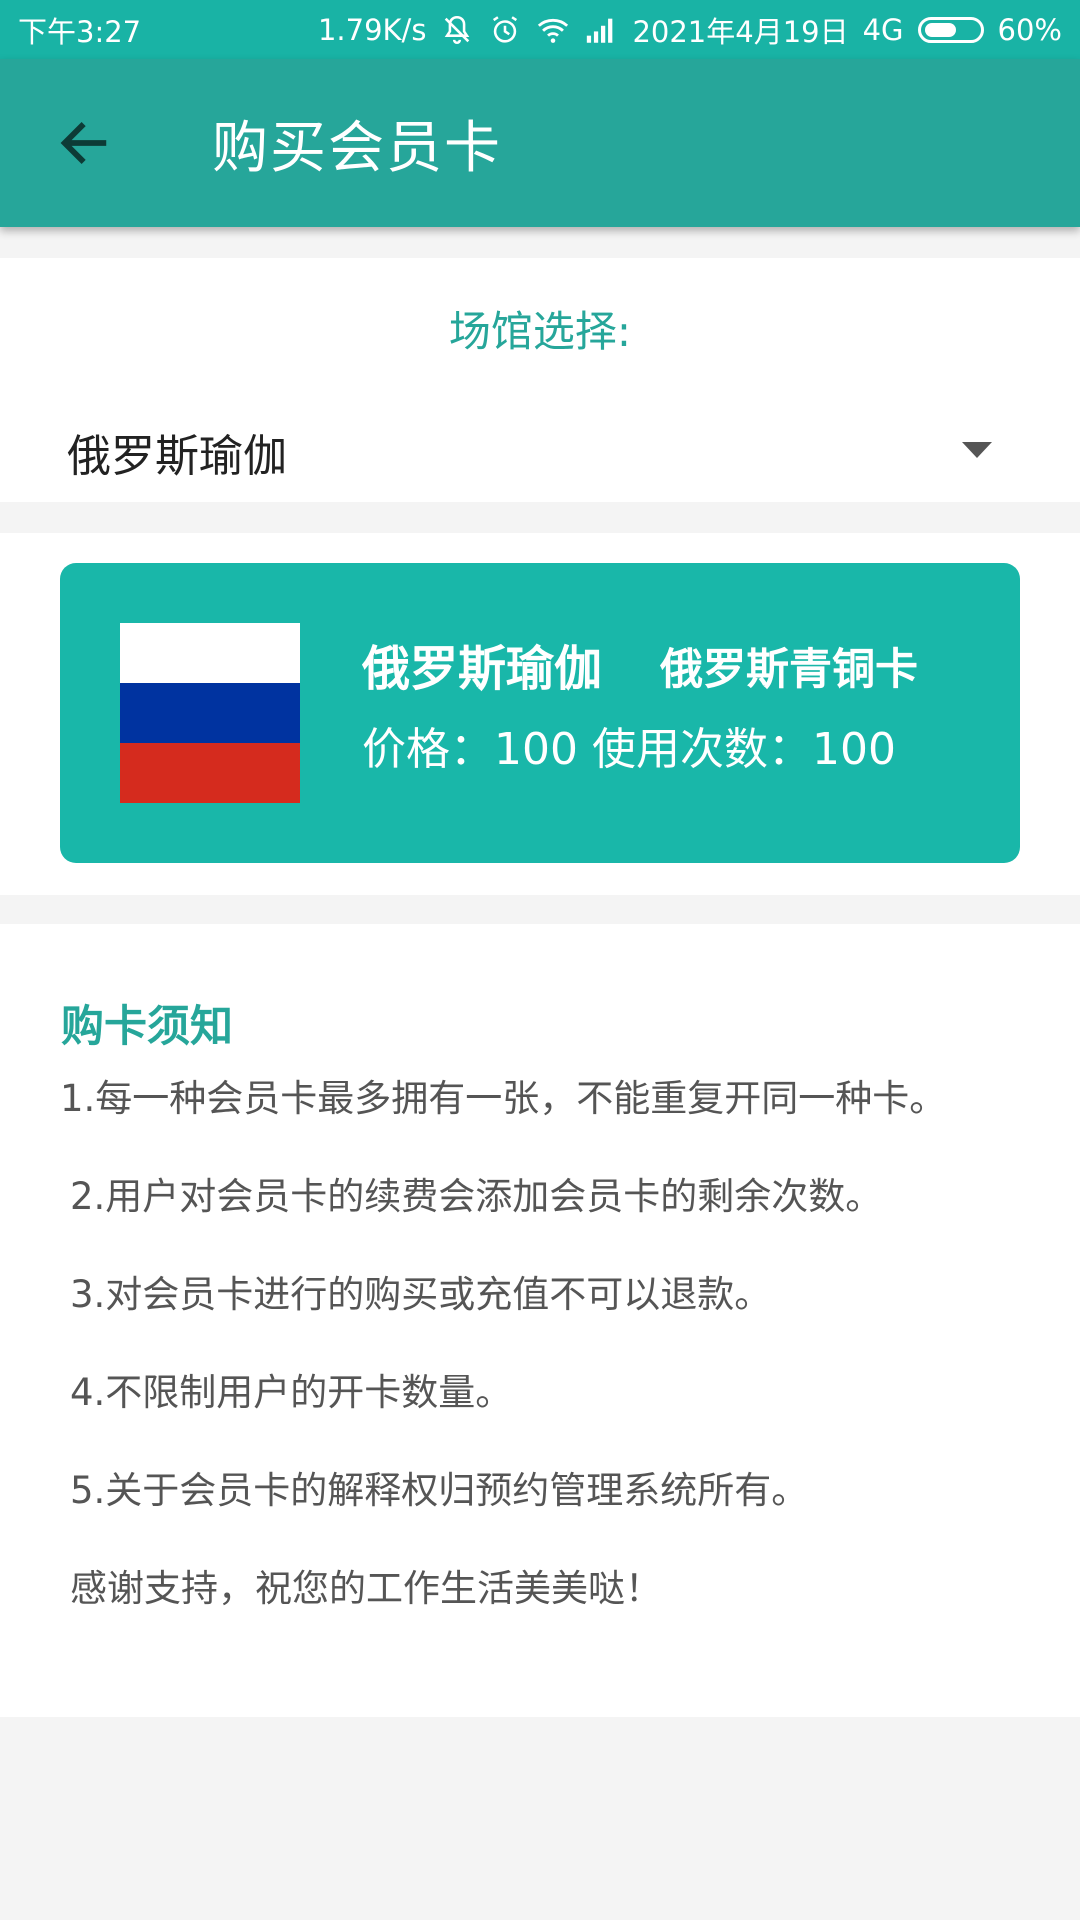 The image size is (1080, 1920). Describe the element at coordinates (883, 29) in the screenshot. I see `network-type: 4G` at that location.